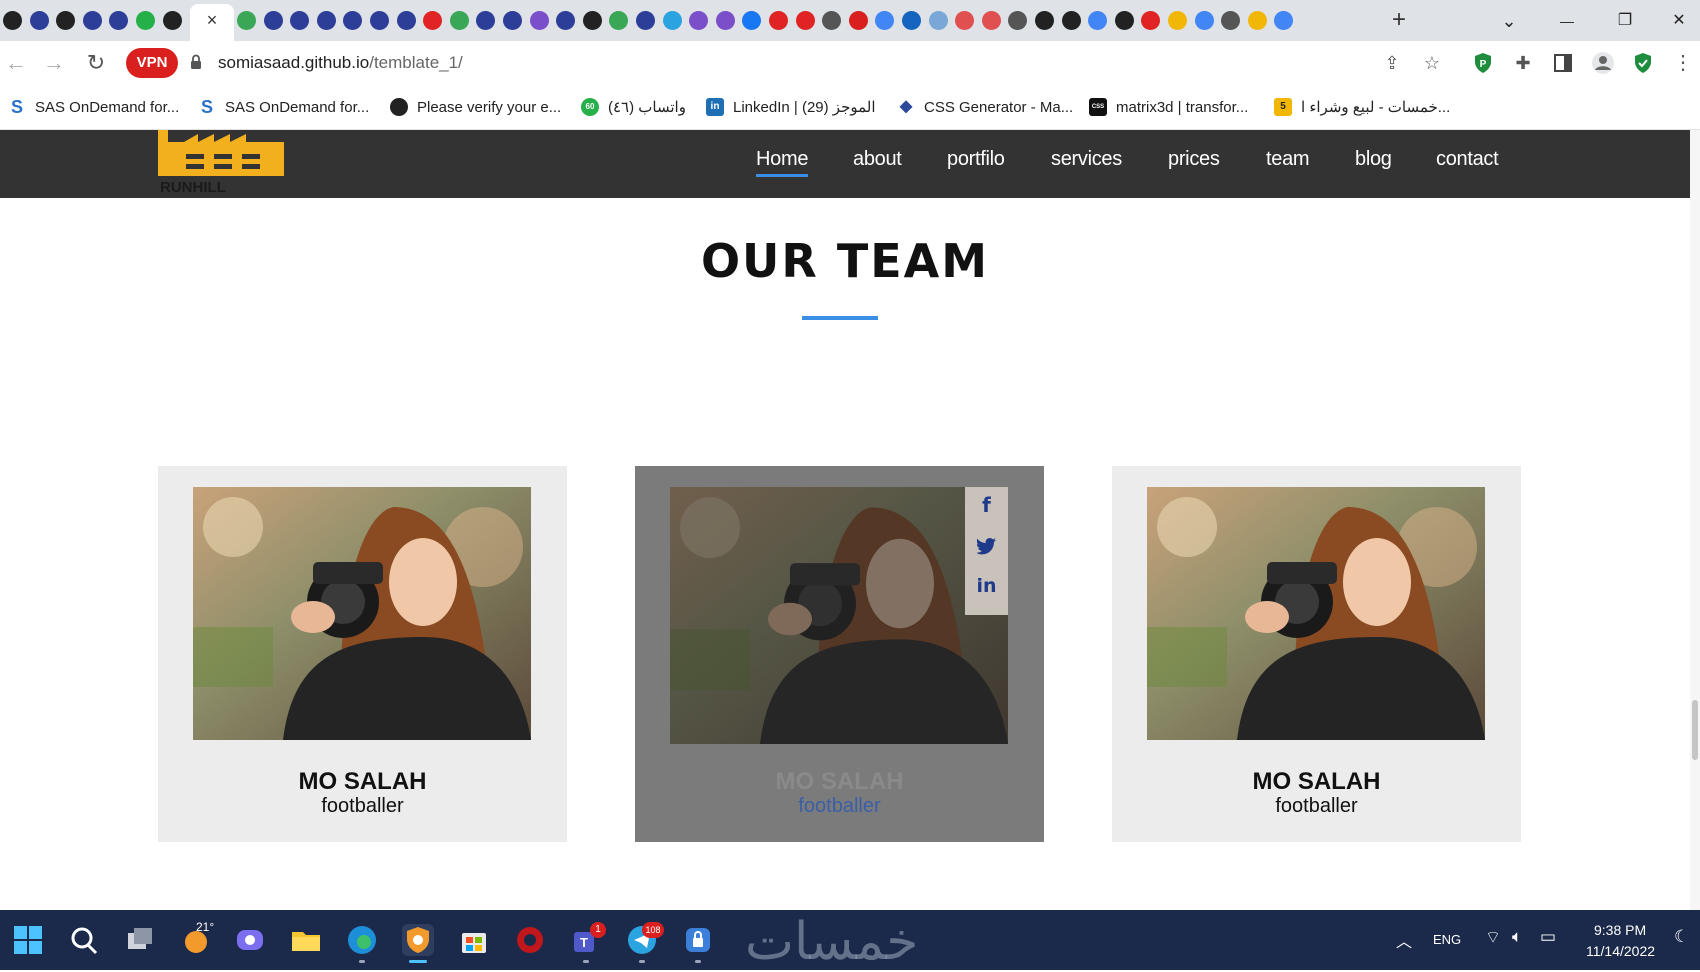  I want to click on tab-close-icon: ×, so click(212, 20).